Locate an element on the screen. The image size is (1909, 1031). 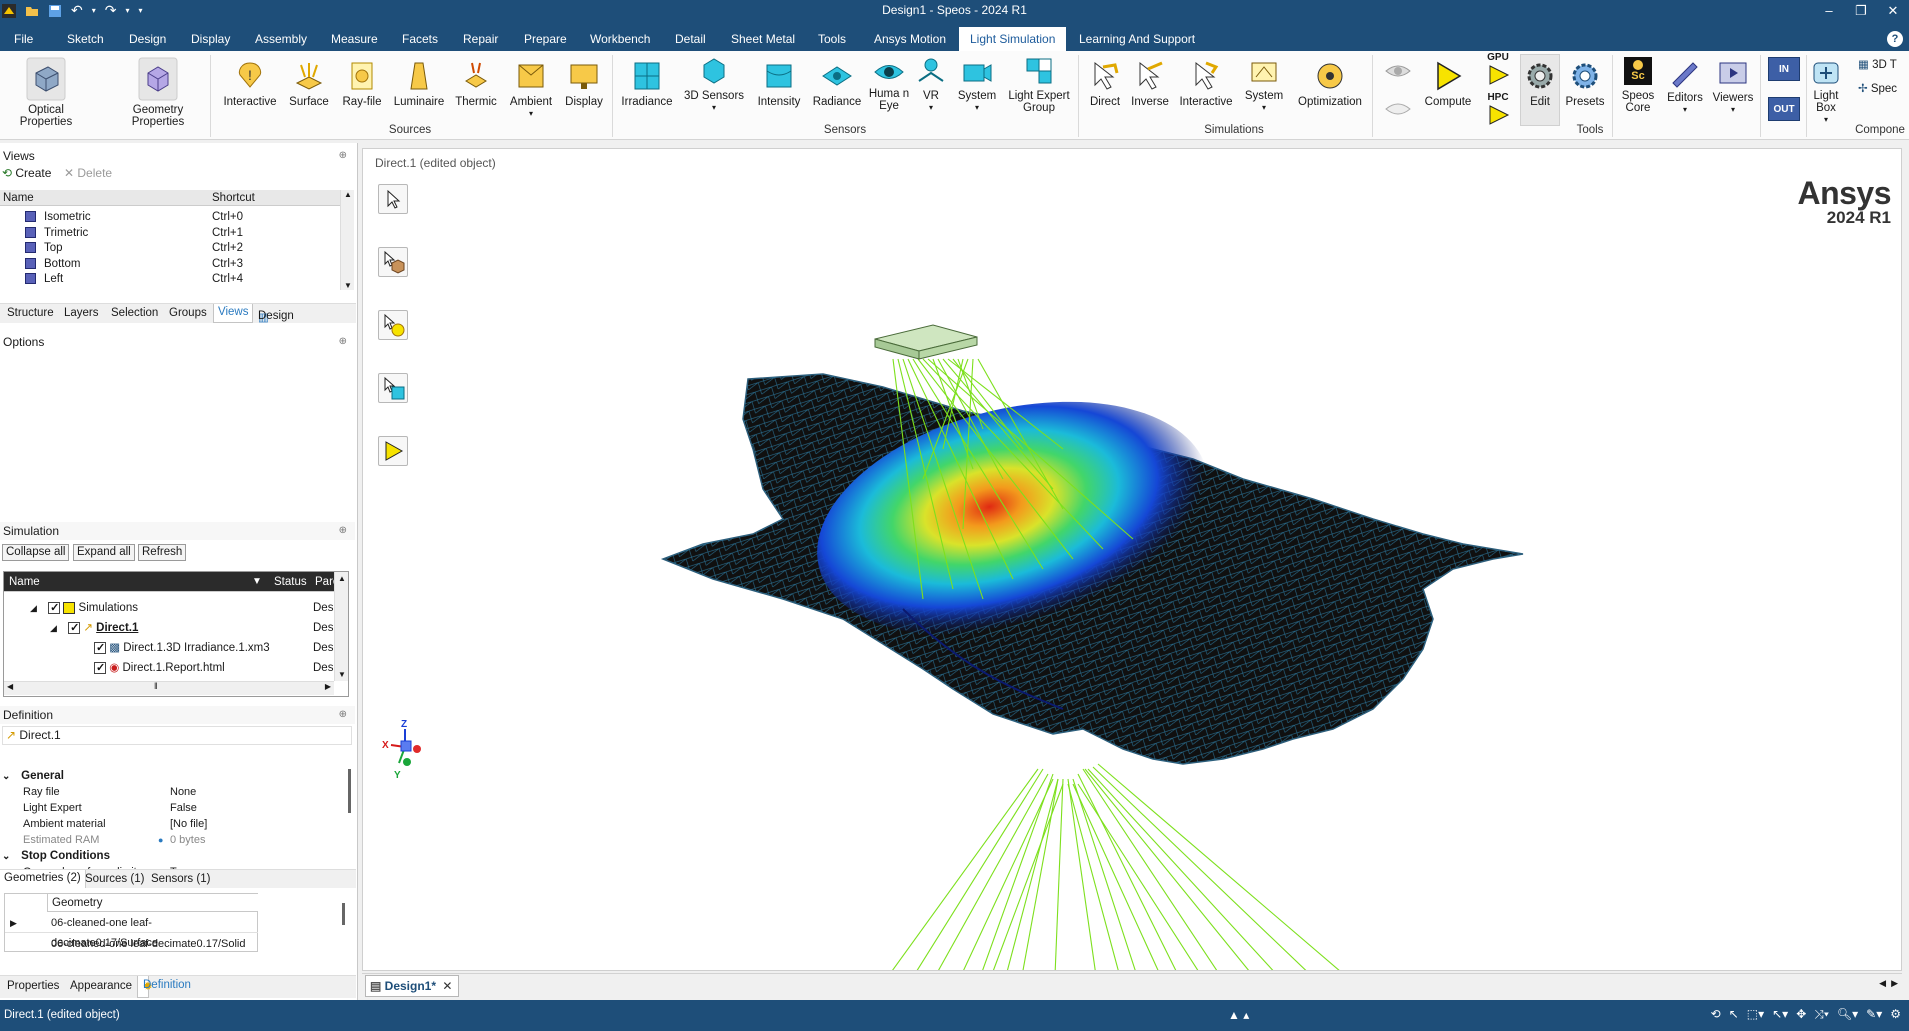
viewers-button: Viewers ▾ is located at coordinates (1733, 87).